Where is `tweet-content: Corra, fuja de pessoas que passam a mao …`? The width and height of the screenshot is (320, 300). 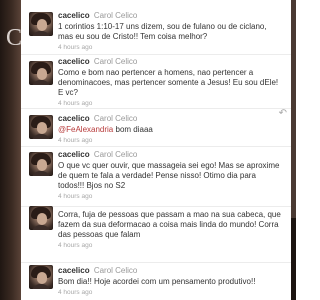
tweet-content: Corra, fuja de pessoas que passam a mao … is located at coordinates (170, 228).